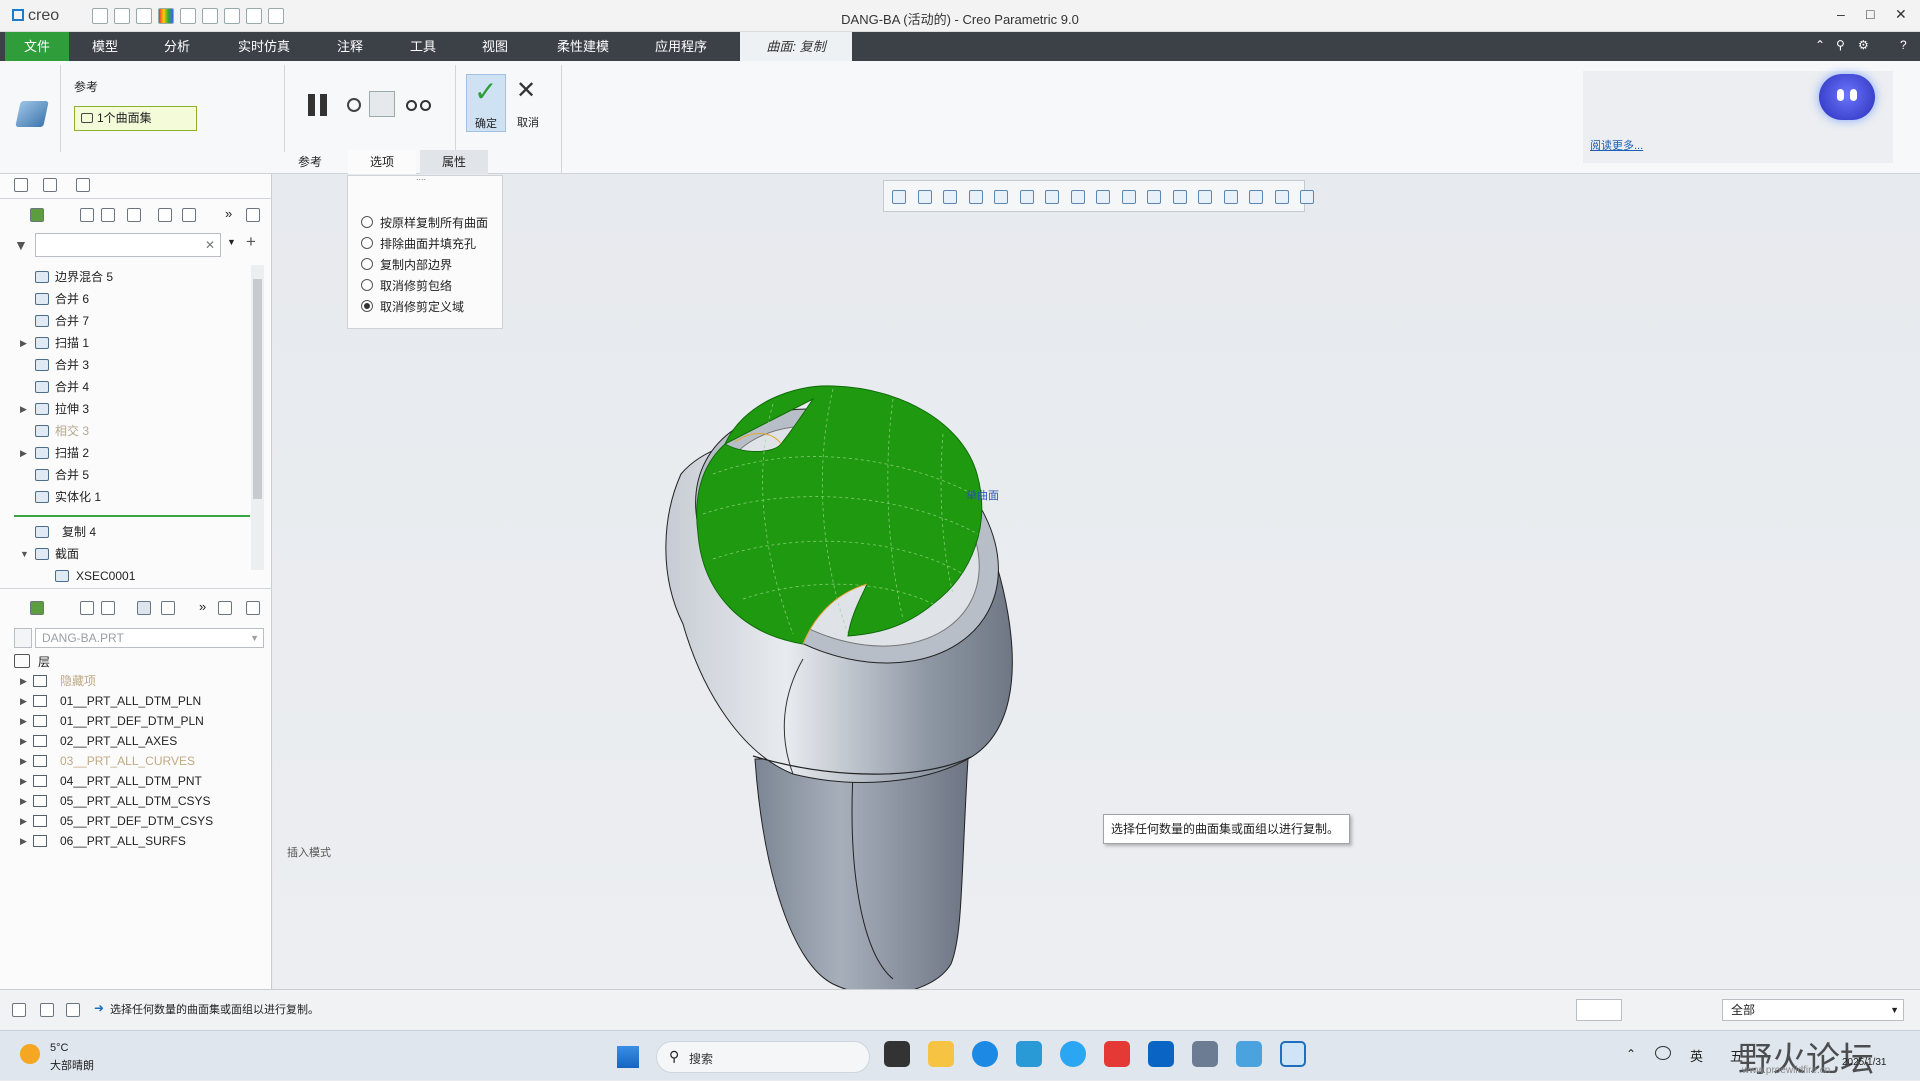 This screenshot has width=1920, height=1081. I want to click on tree-columns-icon, so click(134, 215).